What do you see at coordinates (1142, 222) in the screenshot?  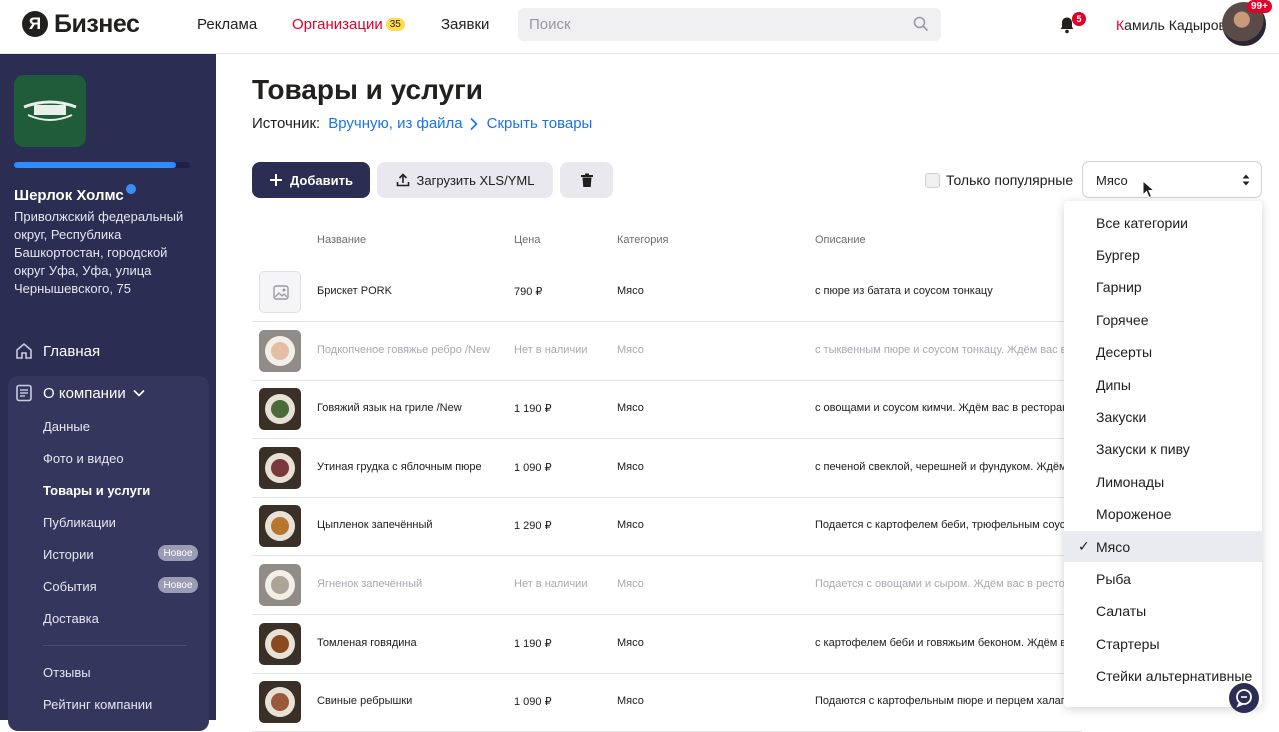 I see `dropdown-option-label: Все категории` at bounding box center [1142, 222].